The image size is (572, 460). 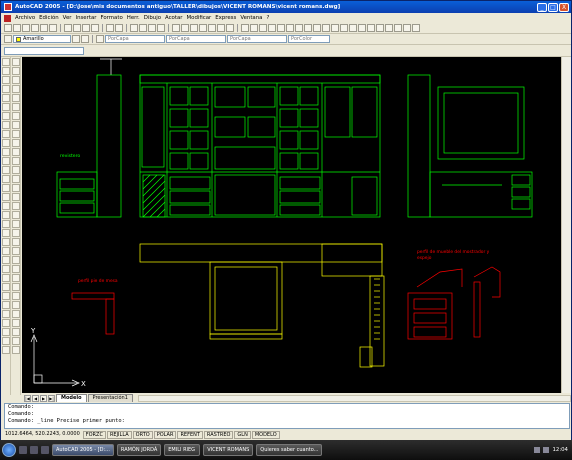 What do you see at coordinates (152, 28) in the screenshot?
I see `zoom-window-icon` at bounding box center [152, 28].